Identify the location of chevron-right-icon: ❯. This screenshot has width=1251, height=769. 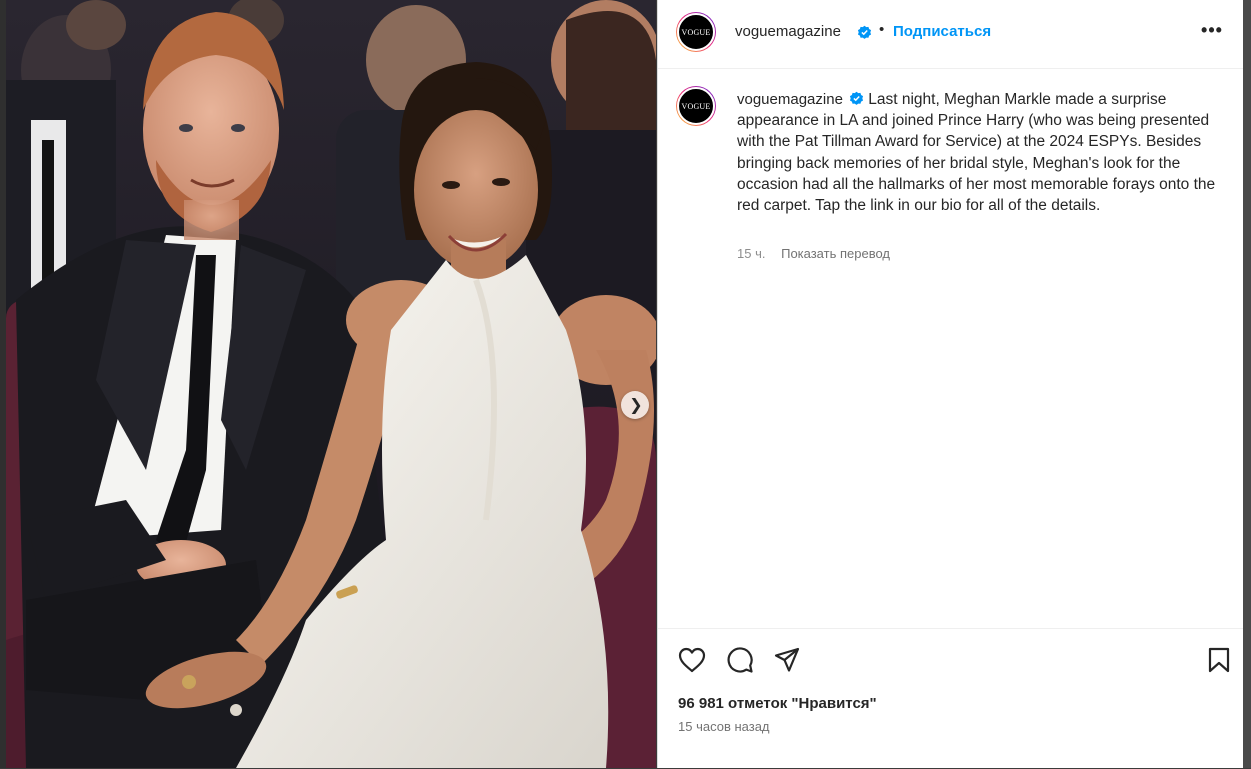
(636, 404).